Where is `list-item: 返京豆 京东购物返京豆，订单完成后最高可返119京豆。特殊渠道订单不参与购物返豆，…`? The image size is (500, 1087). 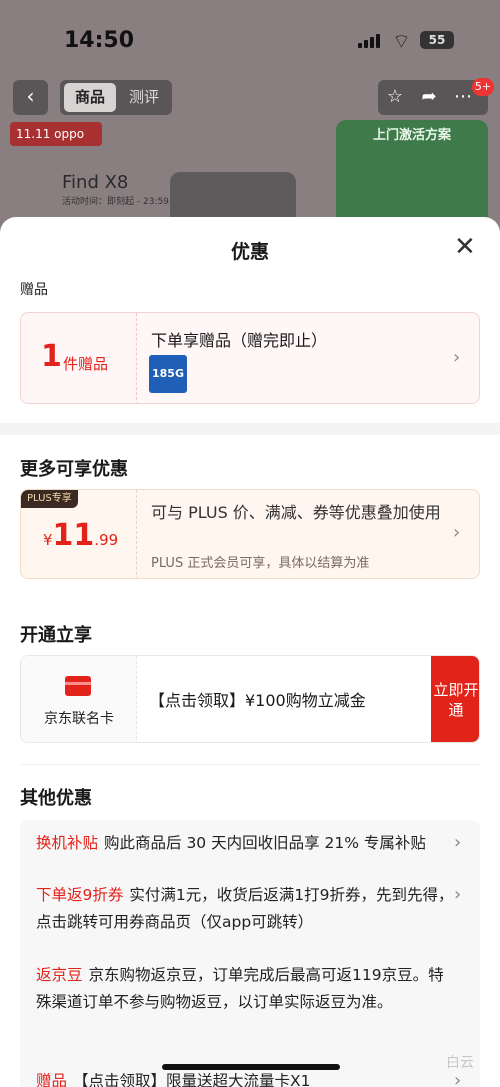
list-item: 返京豆 京东购物返京豆，订单完成后最高可返119京豆。特殊渠道订单不参与购物返豆，… is located at coordinates (246, 989).